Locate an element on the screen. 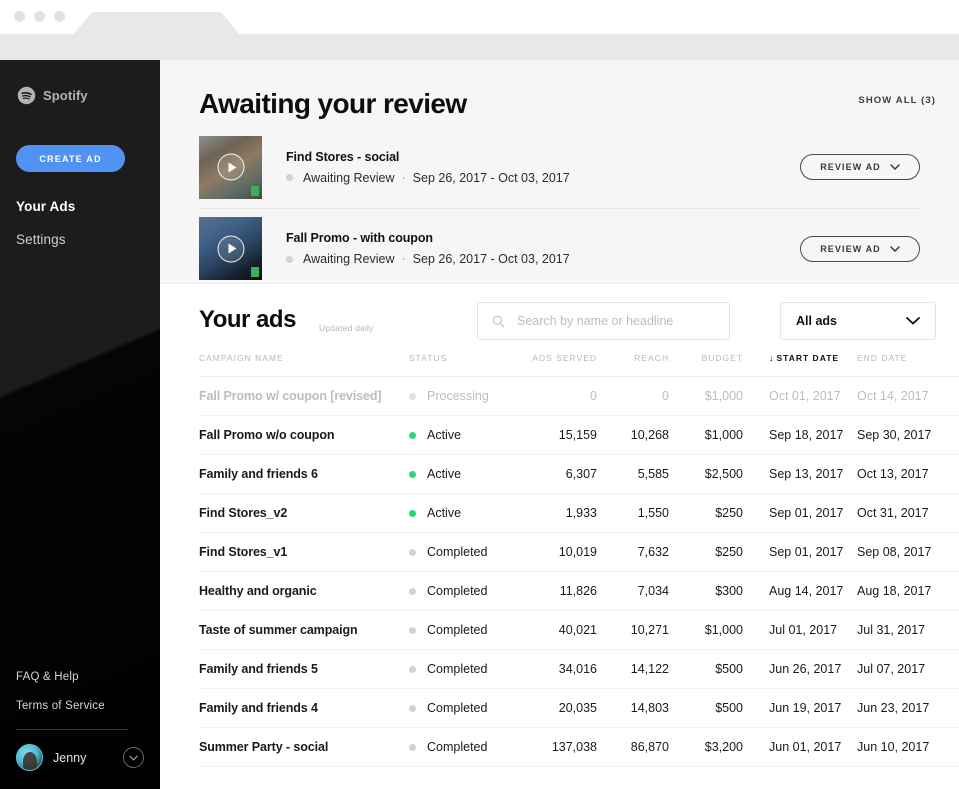 This screenshot has width=959, height=789. column-header-end-date: END DATE is located at coordinates (891, 365).